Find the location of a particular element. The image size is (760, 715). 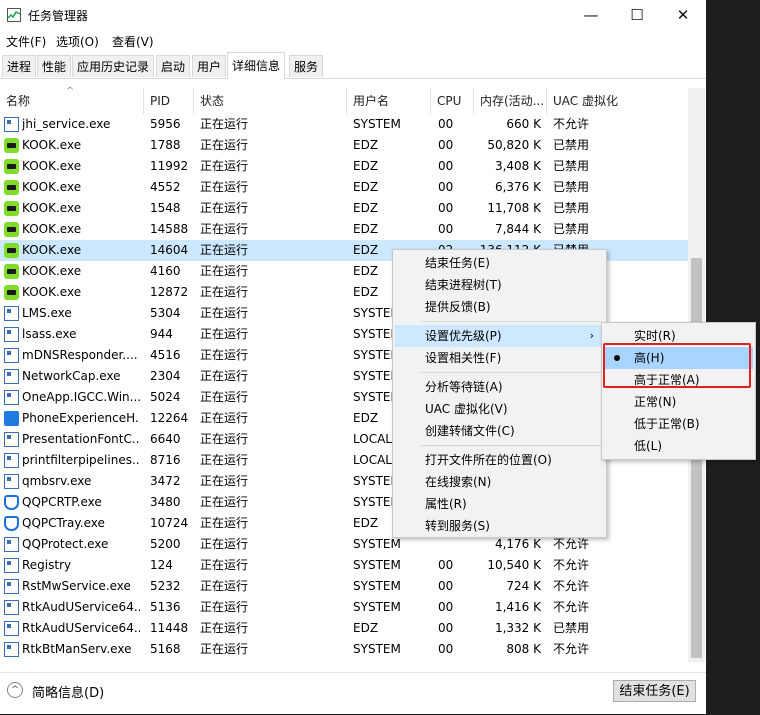

priority-menu-item: 低(L) is located at coordinates (678, 446).